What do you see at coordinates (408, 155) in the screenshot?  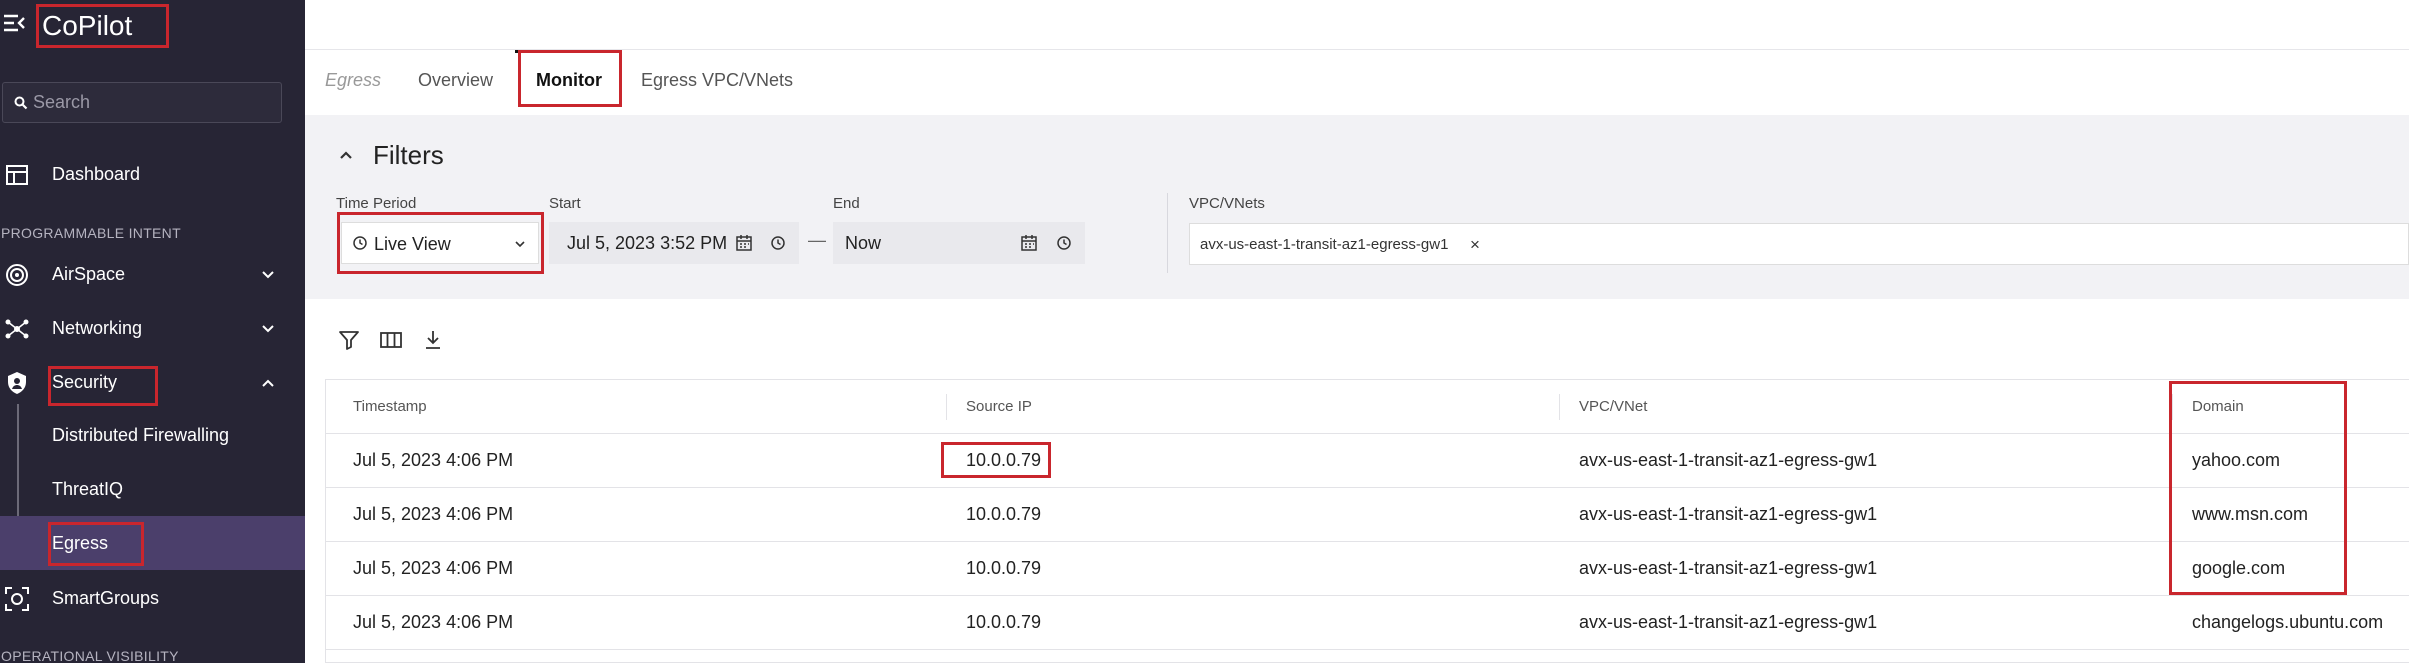 I see `filters-title: Filters` at bounding box center [408, 155].